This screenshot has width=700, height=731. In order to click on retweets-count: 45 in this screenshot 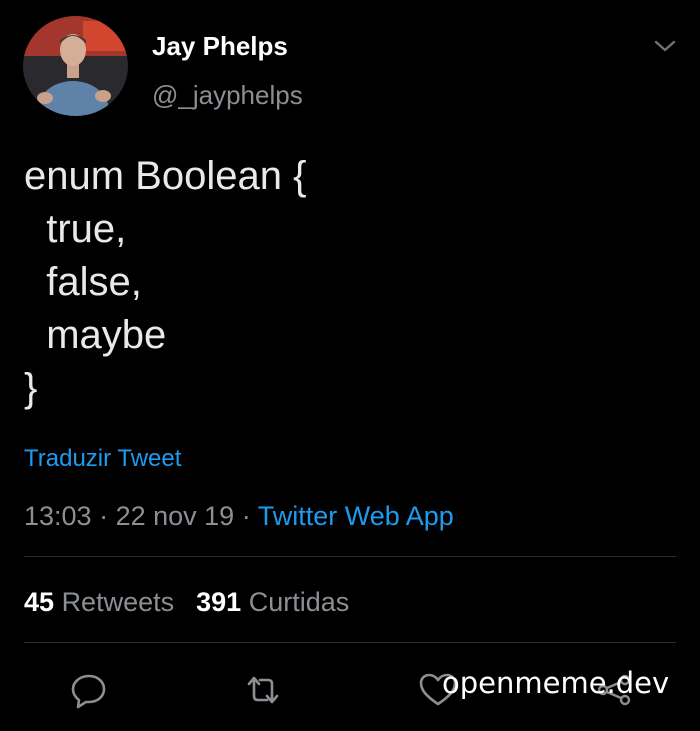, I will do `click(39, 602)`.